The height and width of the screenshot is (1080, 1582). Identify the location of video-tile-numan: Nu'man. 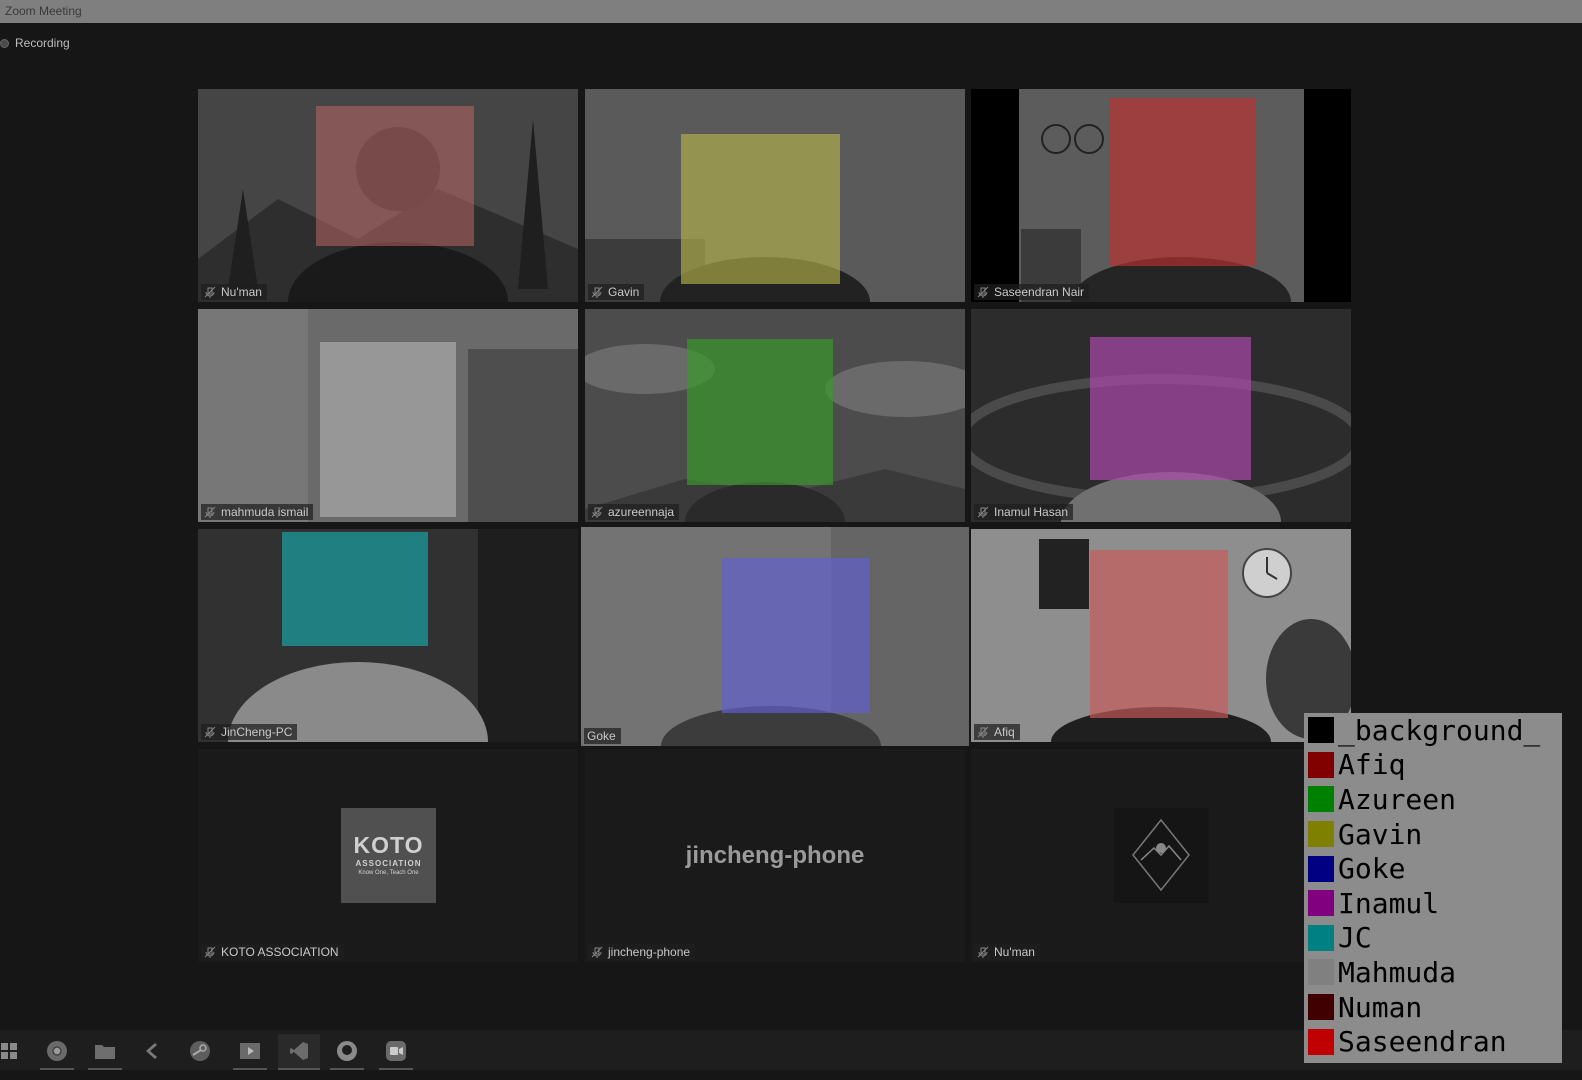
(388, 195).